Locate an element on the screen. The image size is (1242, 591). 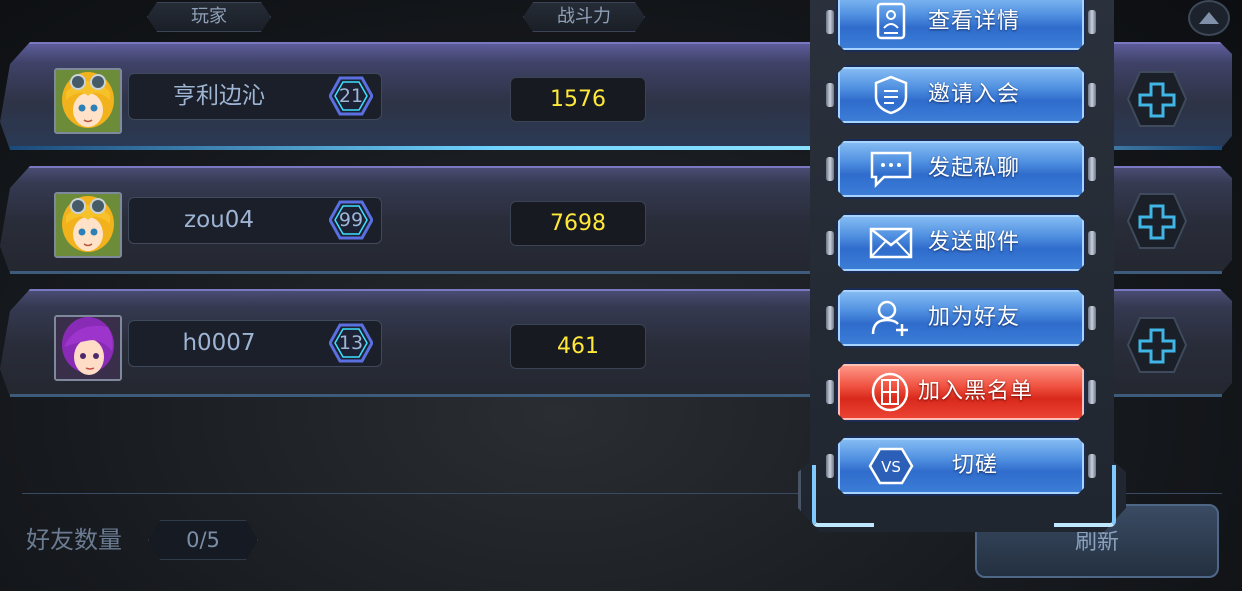
level-value: 13 is located at coordinates (351, 343).